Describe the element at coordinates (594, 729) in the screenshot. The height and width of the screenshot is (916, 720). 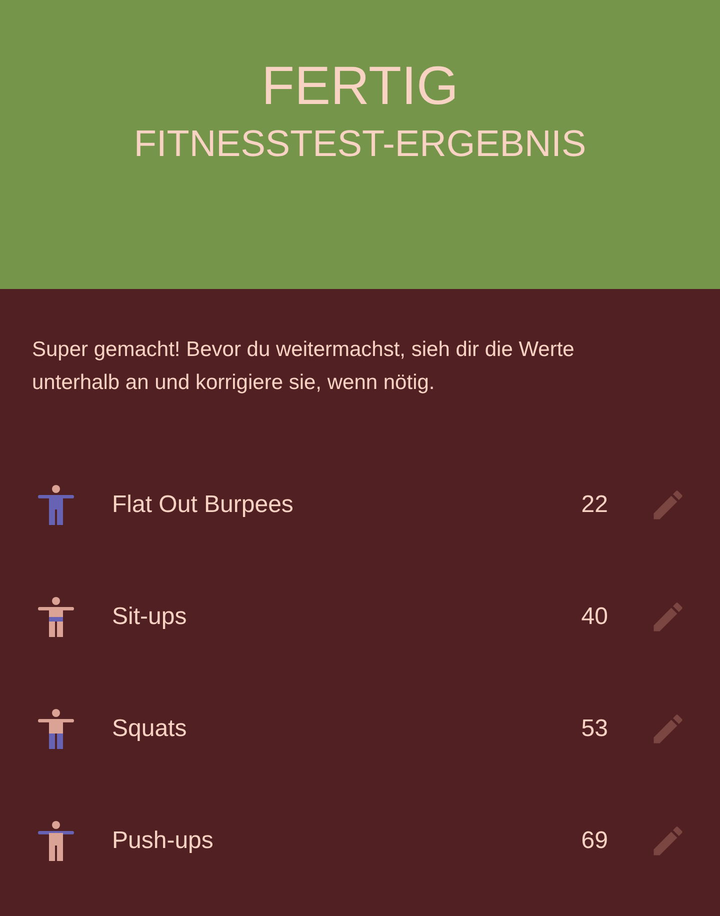
I see `exercise-value: 53` at that location.